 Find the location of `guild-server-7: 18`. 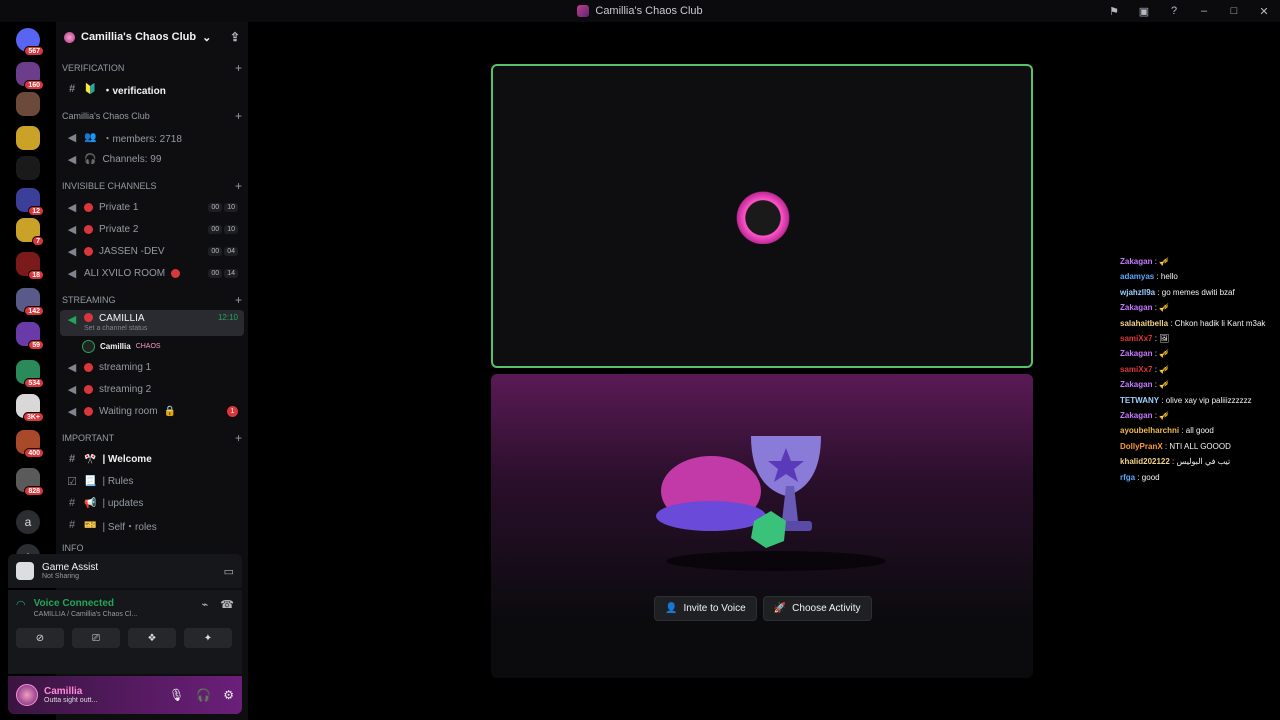

guild-server-7: 18 is located at coordinates (30, 266).